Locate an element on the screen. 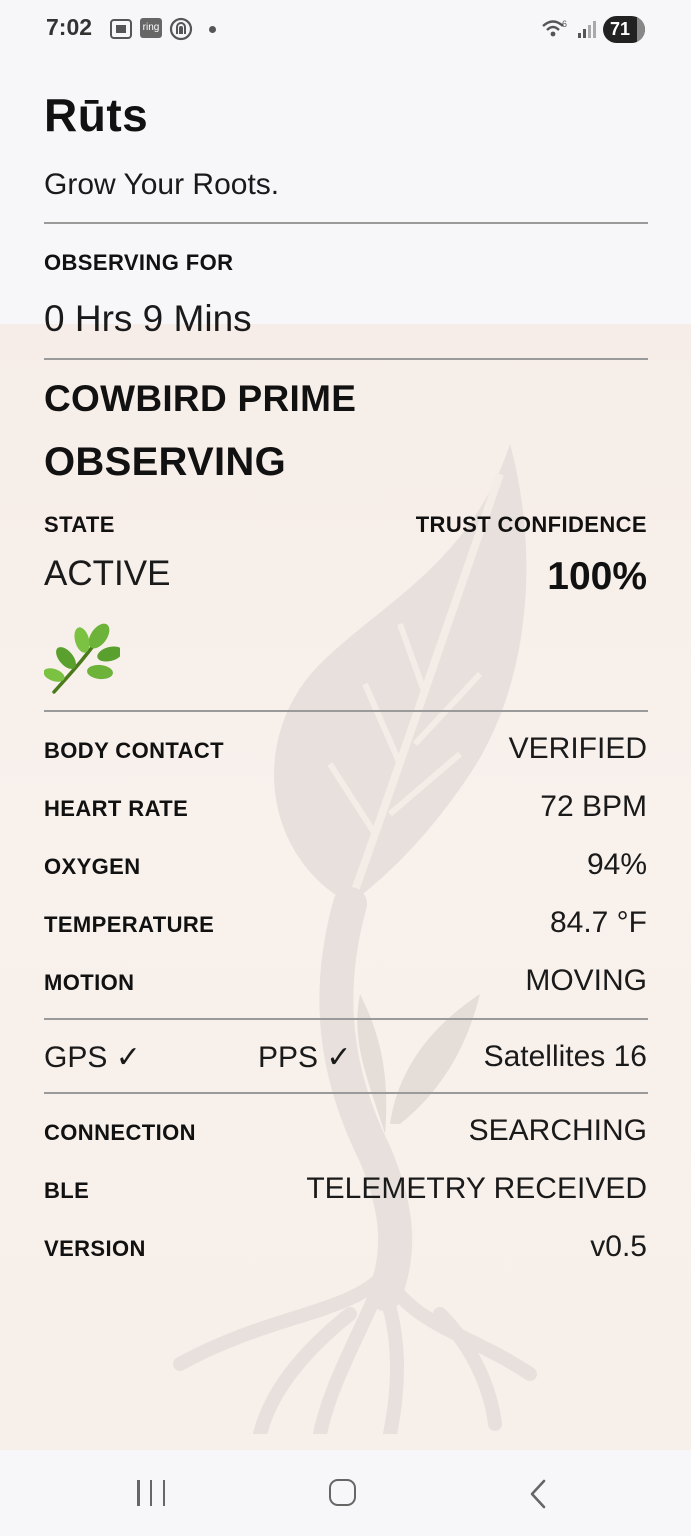 This screenshot has width=691, height=1536. status-bar: 7:02 ring 6 71 is located at coordinates (345, 30).